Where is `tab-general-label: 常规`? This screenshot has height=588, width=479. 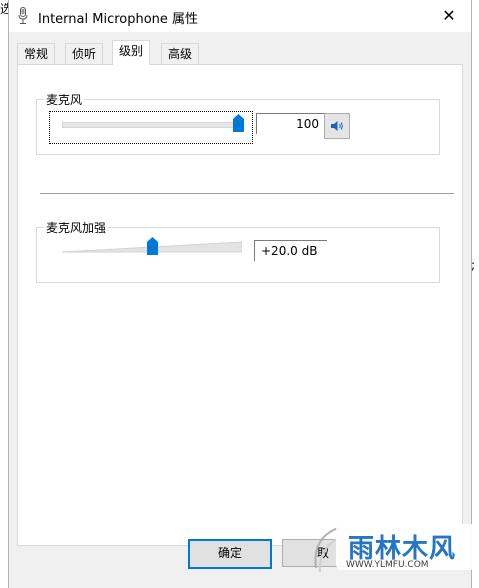
tab-general-label: 常规 is located at coordinates (36, 54).